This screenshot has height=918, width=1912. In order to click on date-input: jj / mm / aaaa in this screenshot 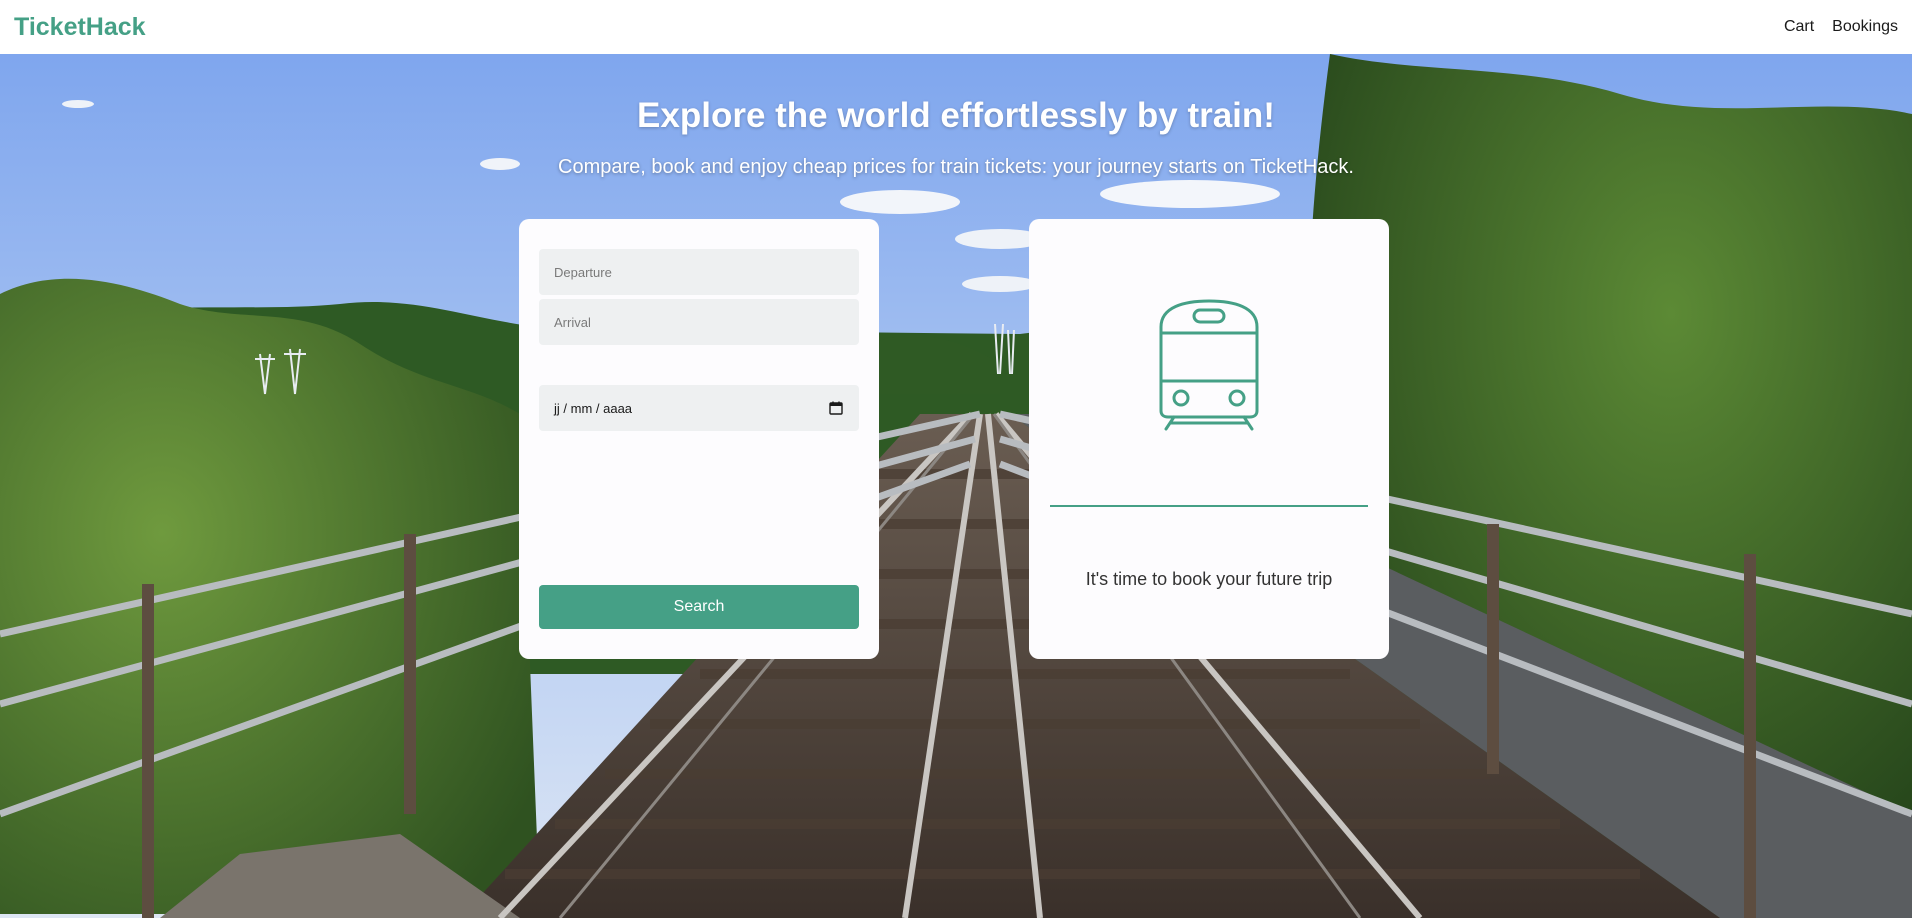, I will do `click(699, 408)`.